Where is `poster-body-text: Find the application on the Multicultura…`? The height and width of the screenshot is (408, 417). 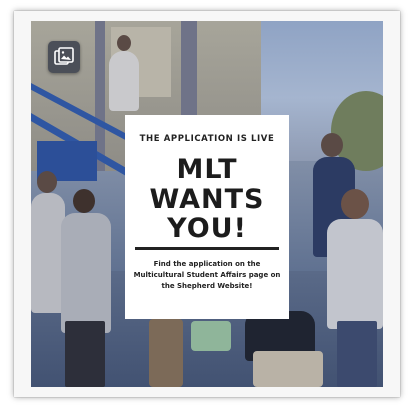
poster-body-text: Find the application on the Multicultura… is located at coordinates (207, 275).